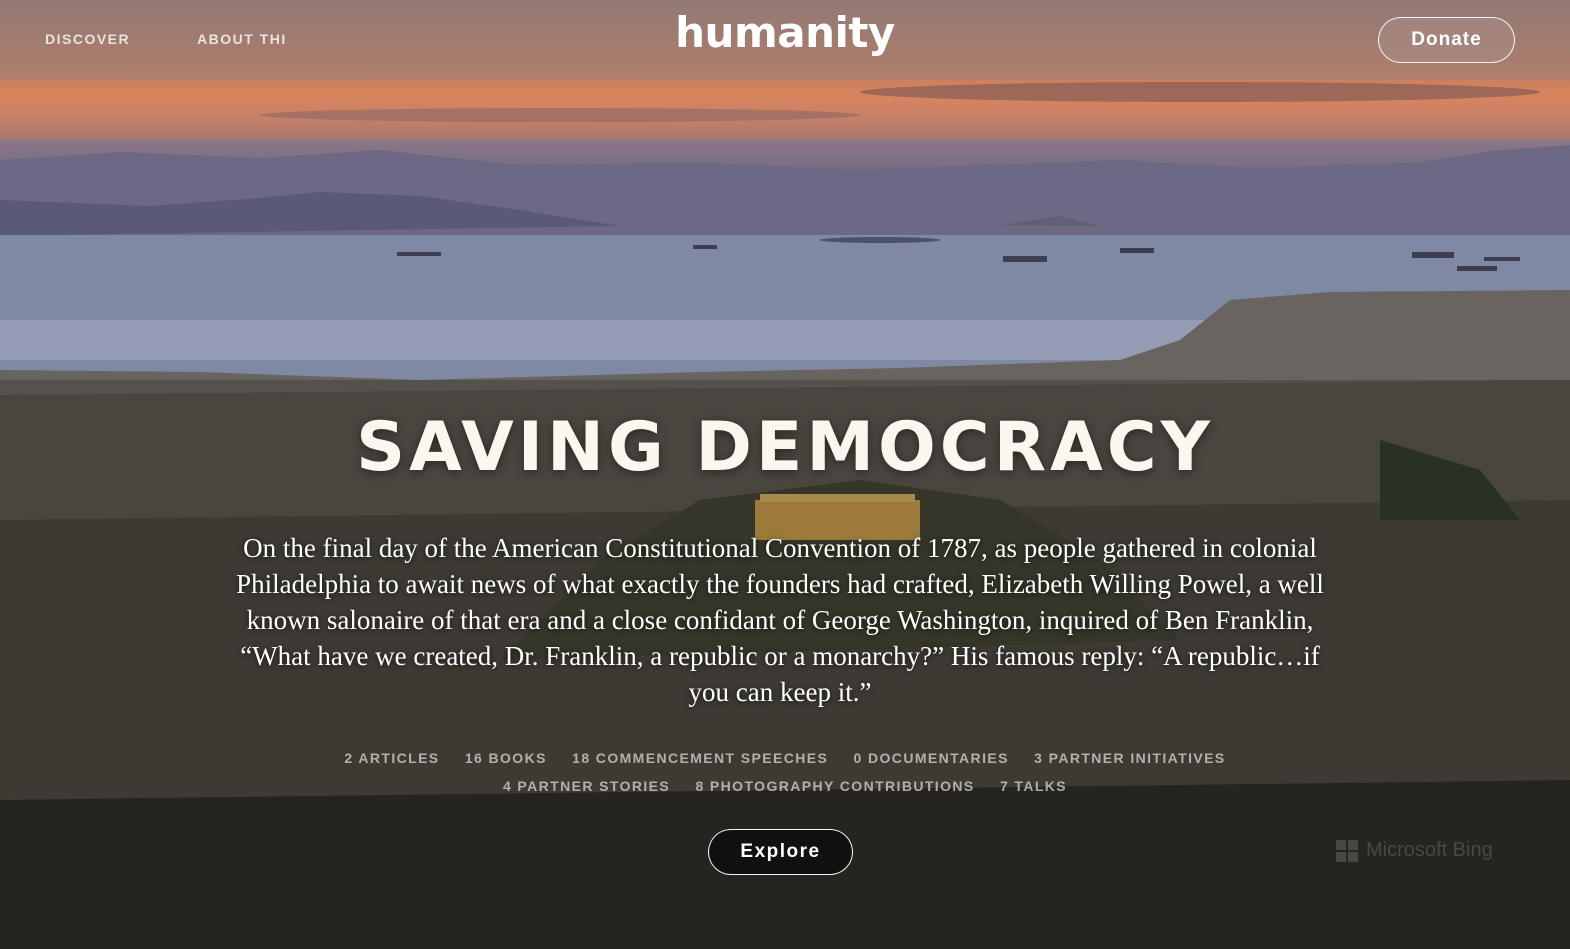 This screenshot has width=1570, height=949. I want to click on top-navbar: DISCOVER ABOUT THI humanity Donate, so click(785, 40).